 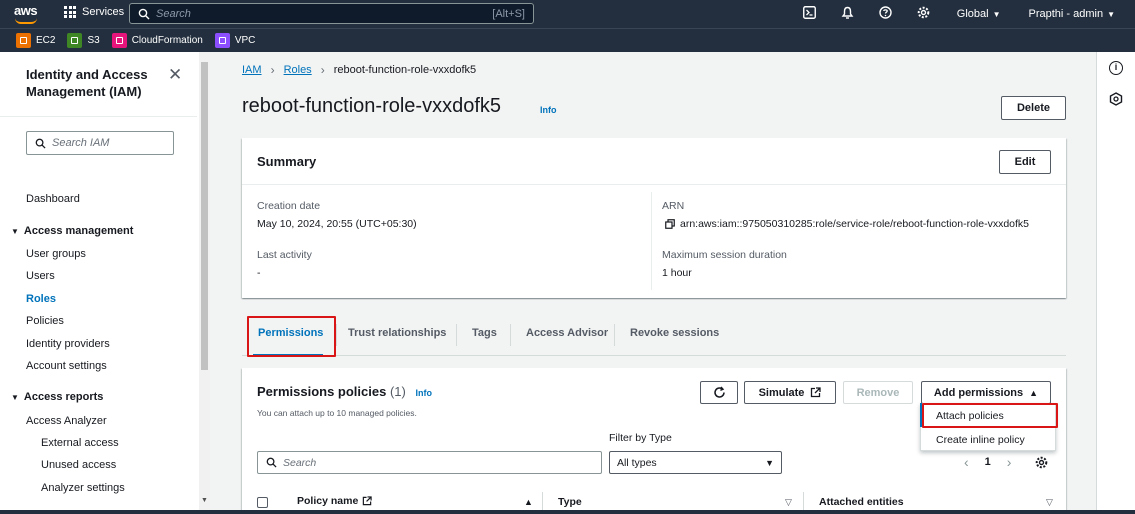 What do you see at coordinates (103, 12) in the screenshot?
I see `services-label: Services` at bounding box center [103, 12].